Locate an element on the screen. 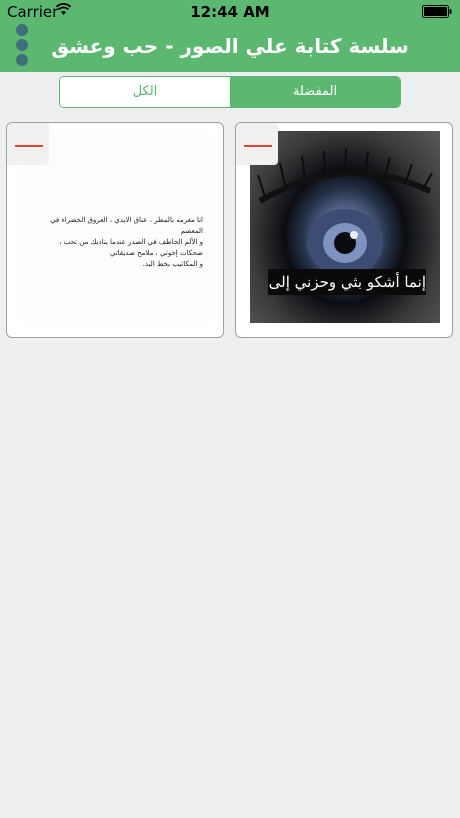  segmented-control: الكل المفضلة is located at coordinates (230, 92).